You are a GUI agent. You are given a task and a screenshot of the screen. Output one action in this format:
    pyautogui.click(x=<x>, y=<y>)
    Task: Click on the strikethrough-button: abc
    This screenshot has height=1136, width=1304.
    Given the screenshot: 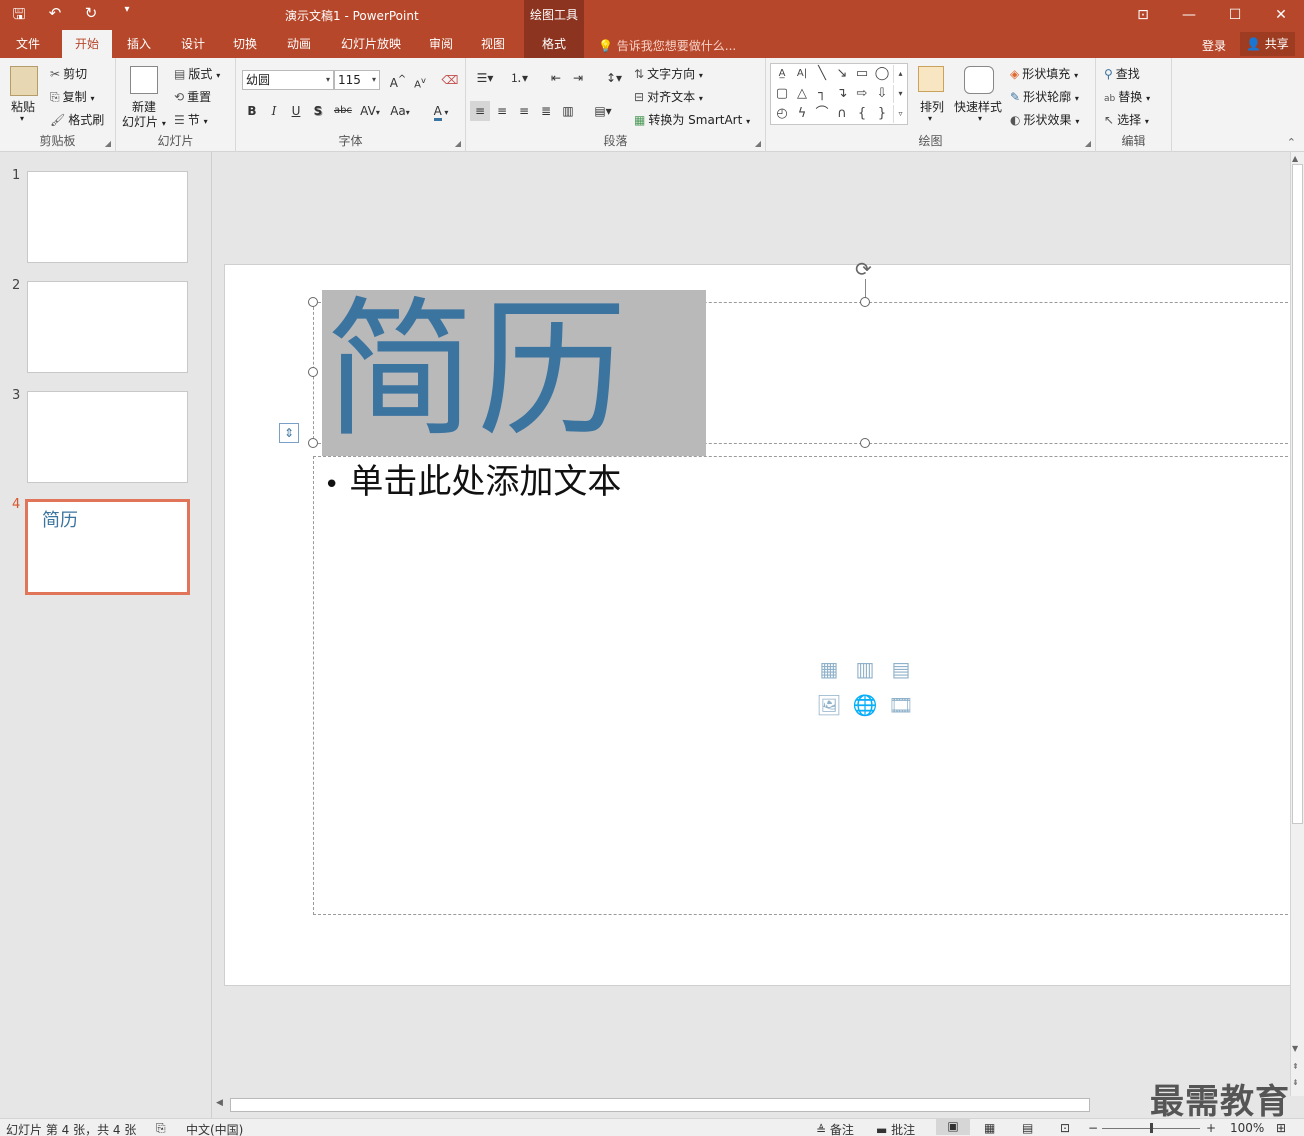 What is the action you would take?
    pyautogui.click(x=343, y=111)
    